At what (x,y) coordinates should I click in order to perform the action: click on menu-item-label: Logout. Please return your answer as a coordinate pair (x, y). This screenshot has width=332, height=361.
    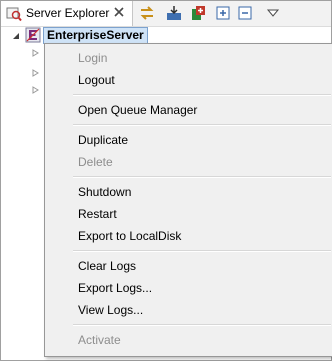
    Looking at the image, I should click on (96, 80).